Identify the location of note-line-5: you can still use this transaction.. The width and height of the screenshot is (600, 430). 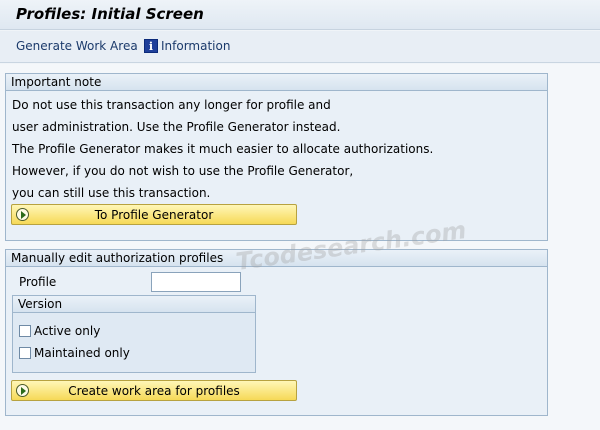
(111, 193).